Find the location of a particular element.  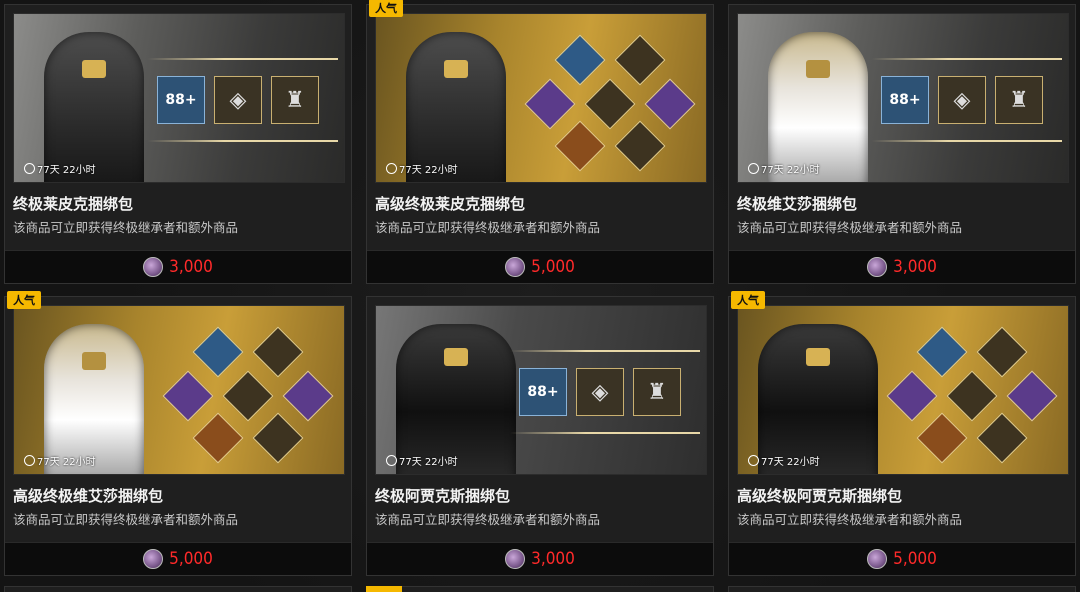

popular-badge-partial is located at coordinates (384, 589).